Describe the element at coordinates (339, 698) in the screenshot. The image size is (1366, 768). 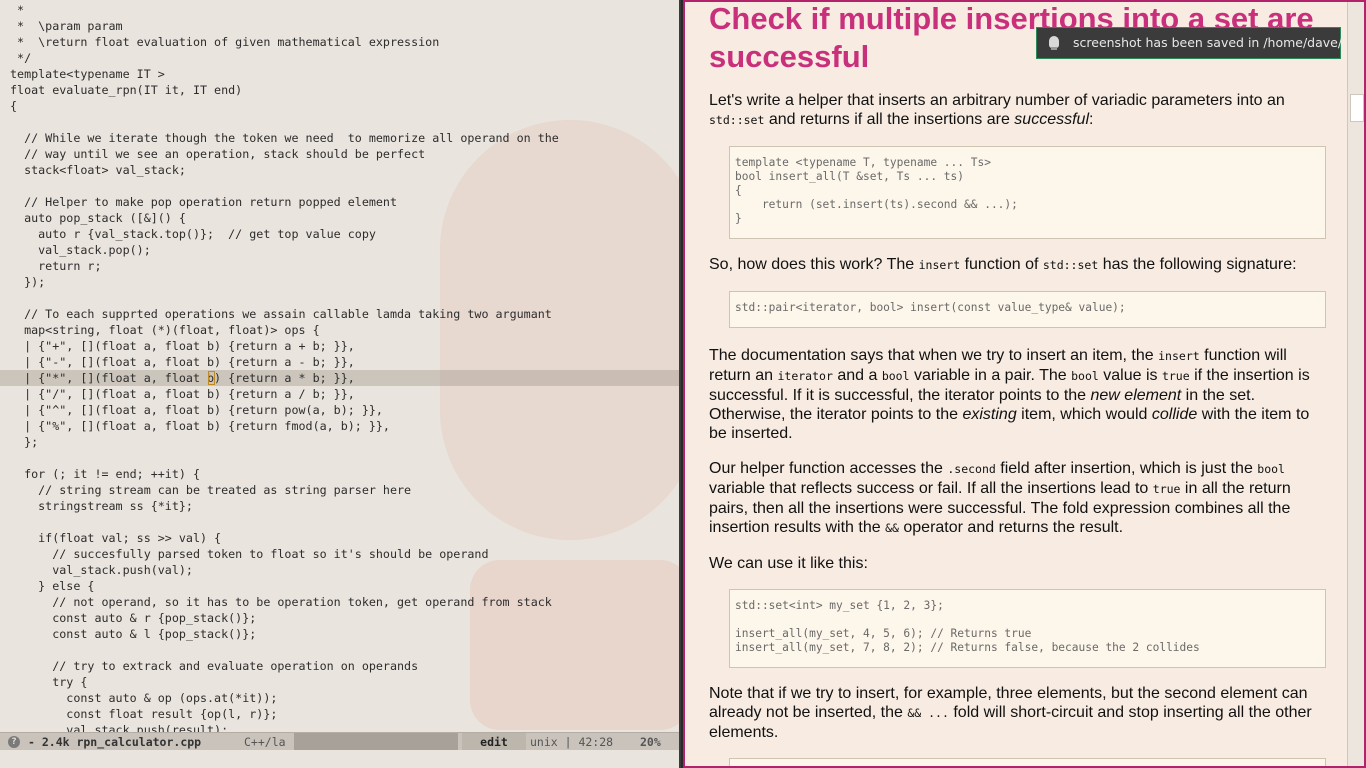
I see `code-line: const auto & op (ops.at(*it));` at that location.